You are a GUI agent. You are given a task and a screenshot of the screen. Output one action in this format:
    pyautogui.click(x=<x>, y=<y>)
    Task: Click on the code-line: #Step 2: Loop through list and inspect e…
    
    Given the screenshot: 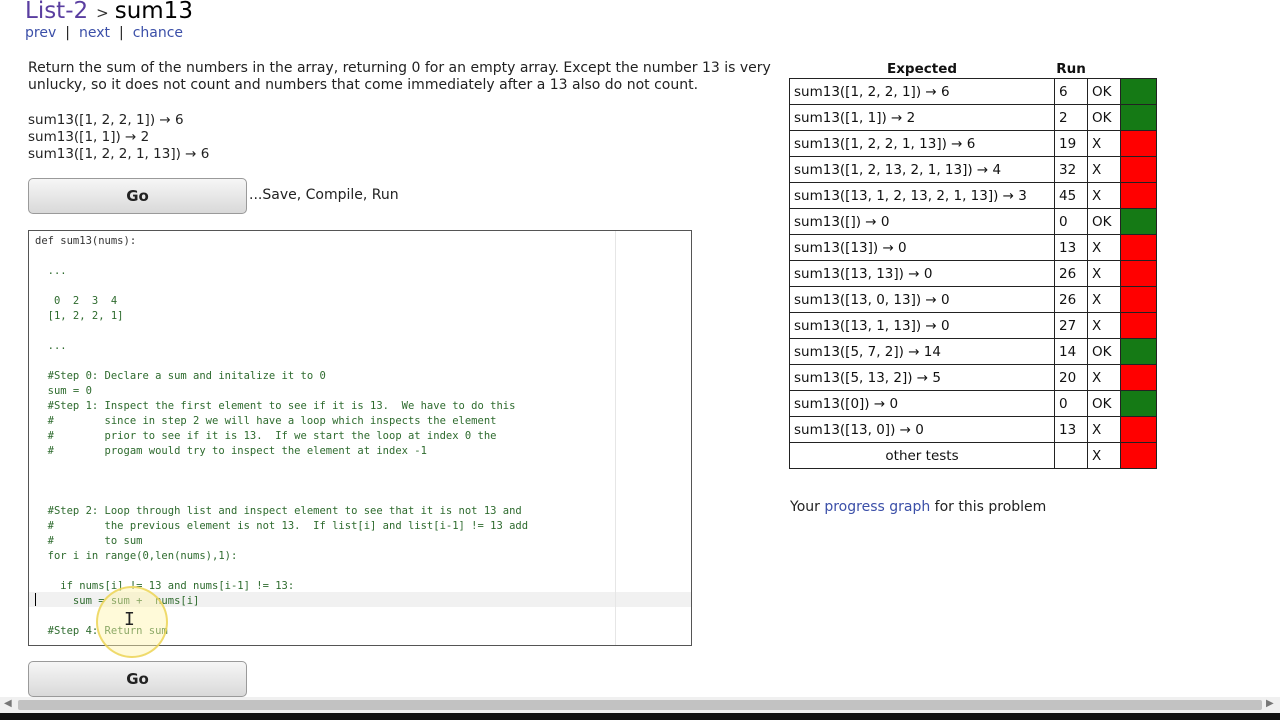 What is the action you would take?
    pyautogui.click(x=278, y=511)
    